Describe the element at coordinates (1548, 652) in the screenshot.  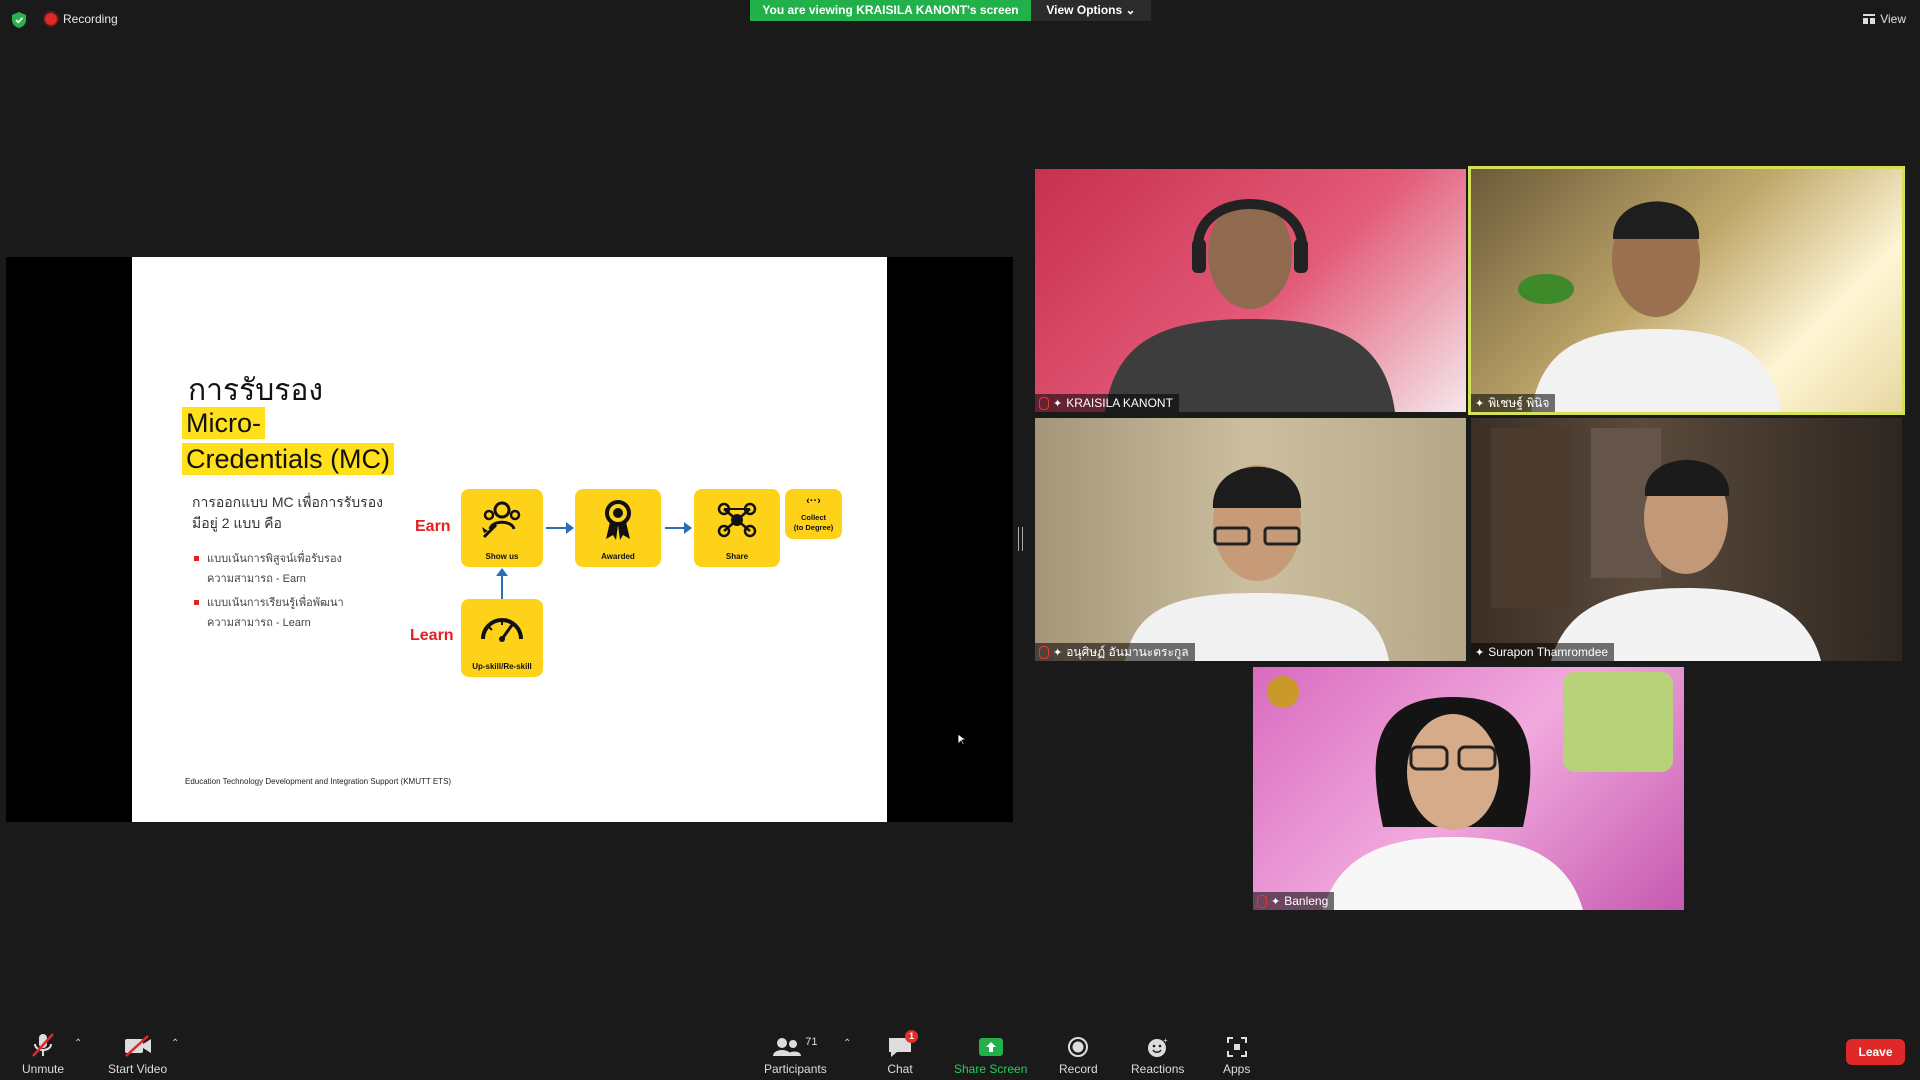
I see `participant-name: Surapon Thamromdee` at that location.